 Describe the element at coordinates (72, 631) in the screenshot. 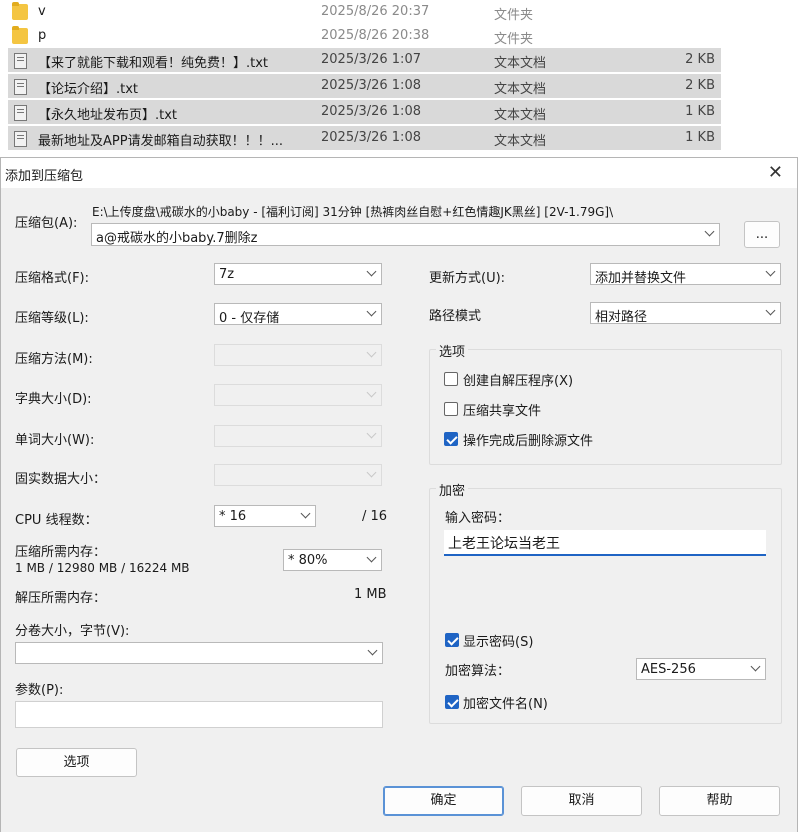

I see `split-label: 分卷大小，字节(V):` at that location.